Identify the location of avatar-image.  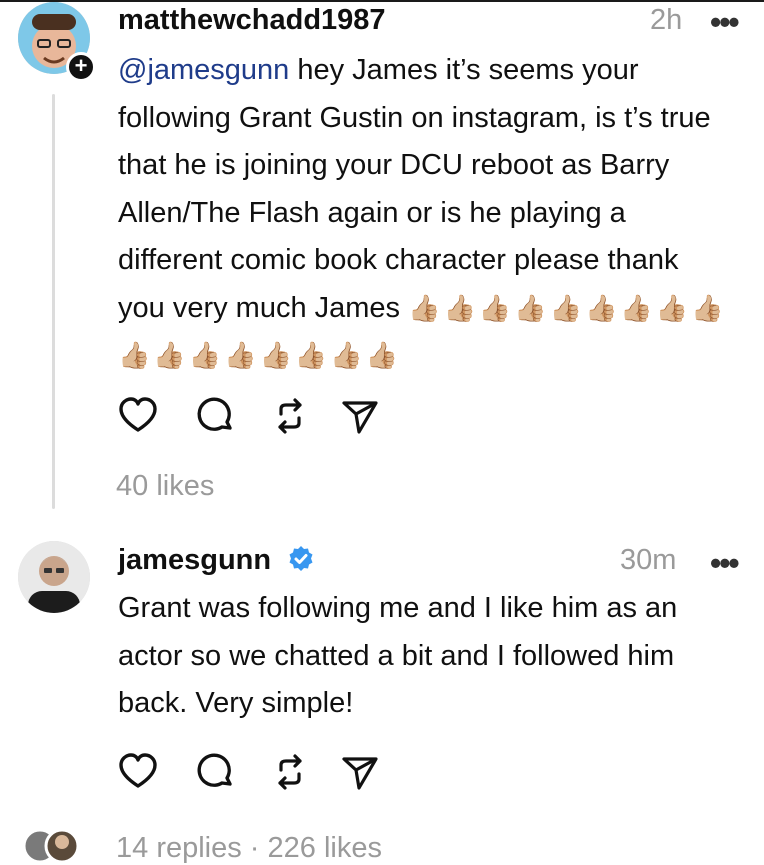
(54, 577).